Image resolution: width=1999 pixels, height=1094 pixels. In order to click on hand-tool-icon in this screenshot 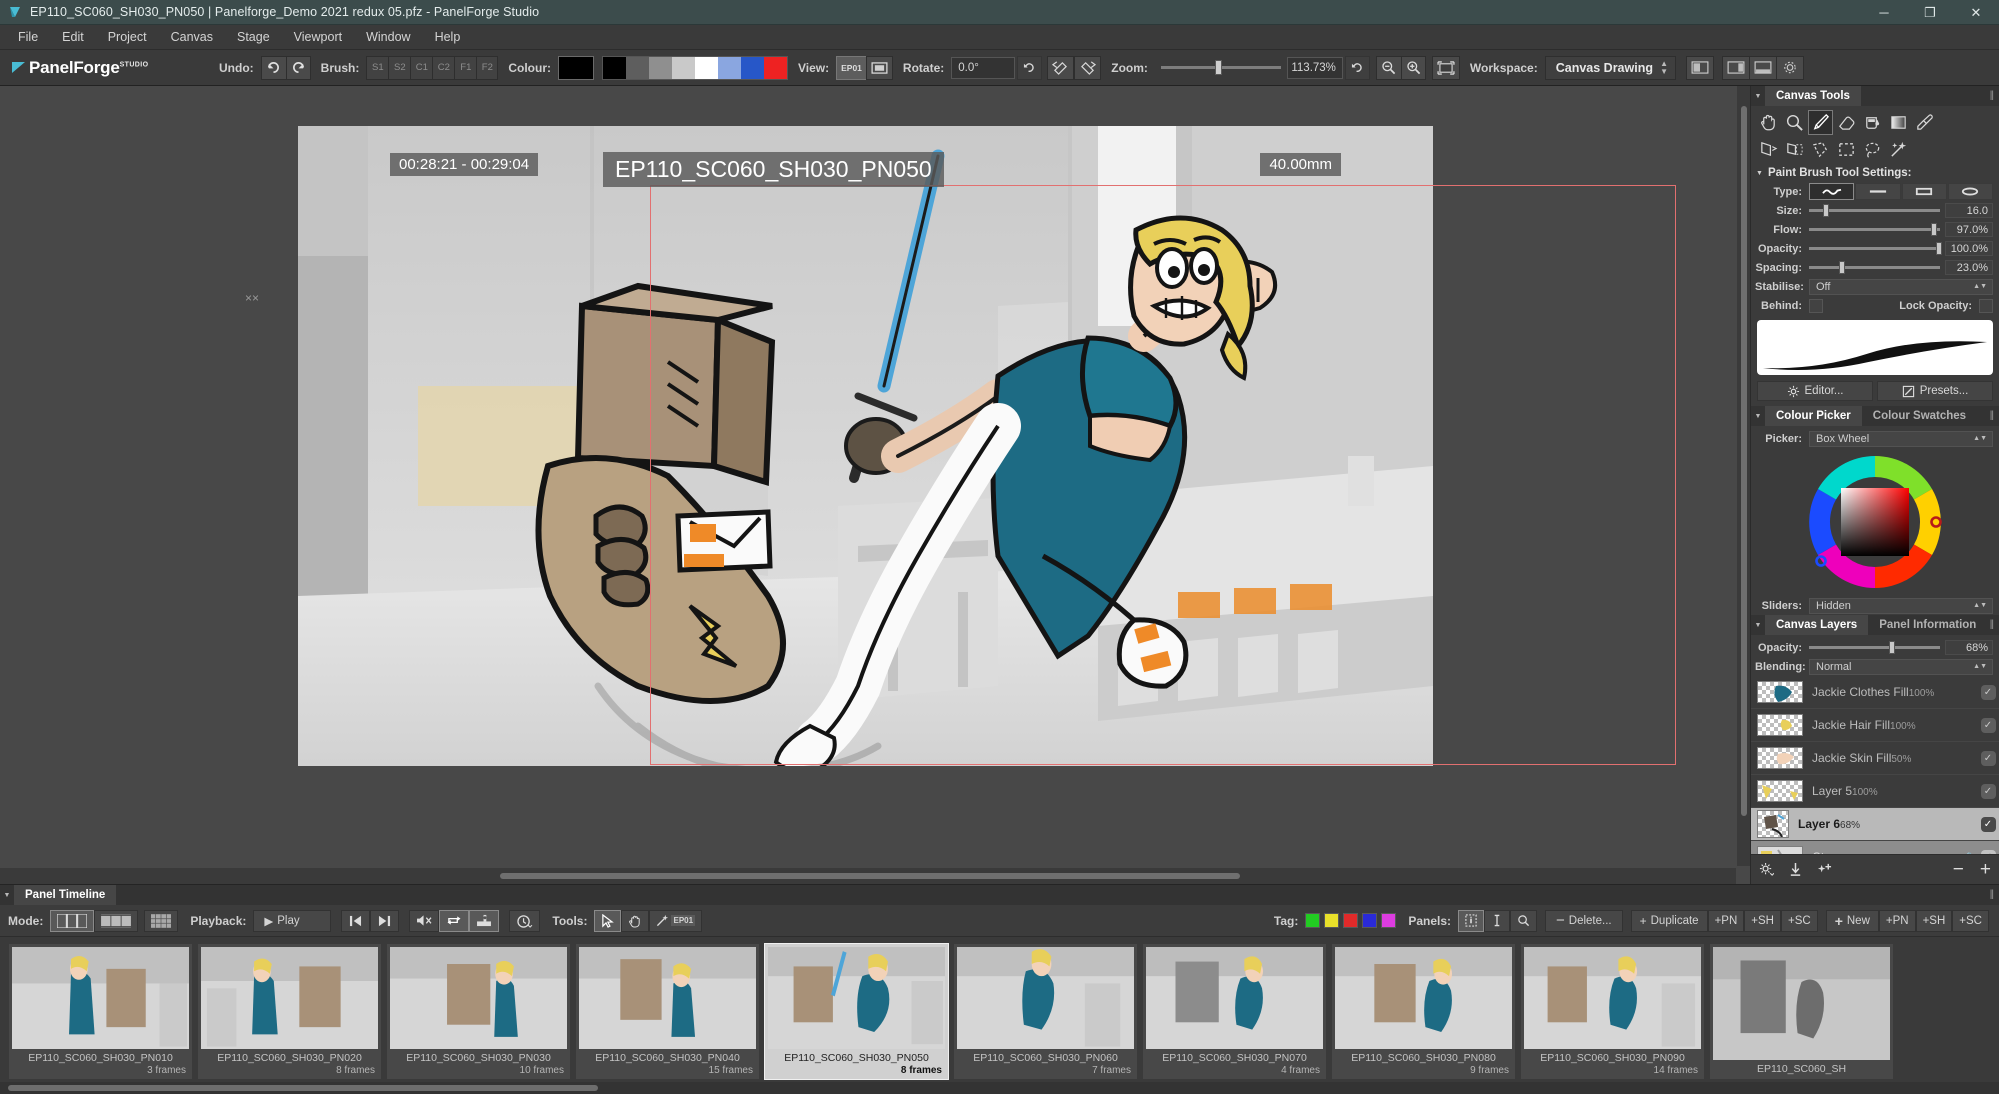, I will do `click(1768, 122)`.